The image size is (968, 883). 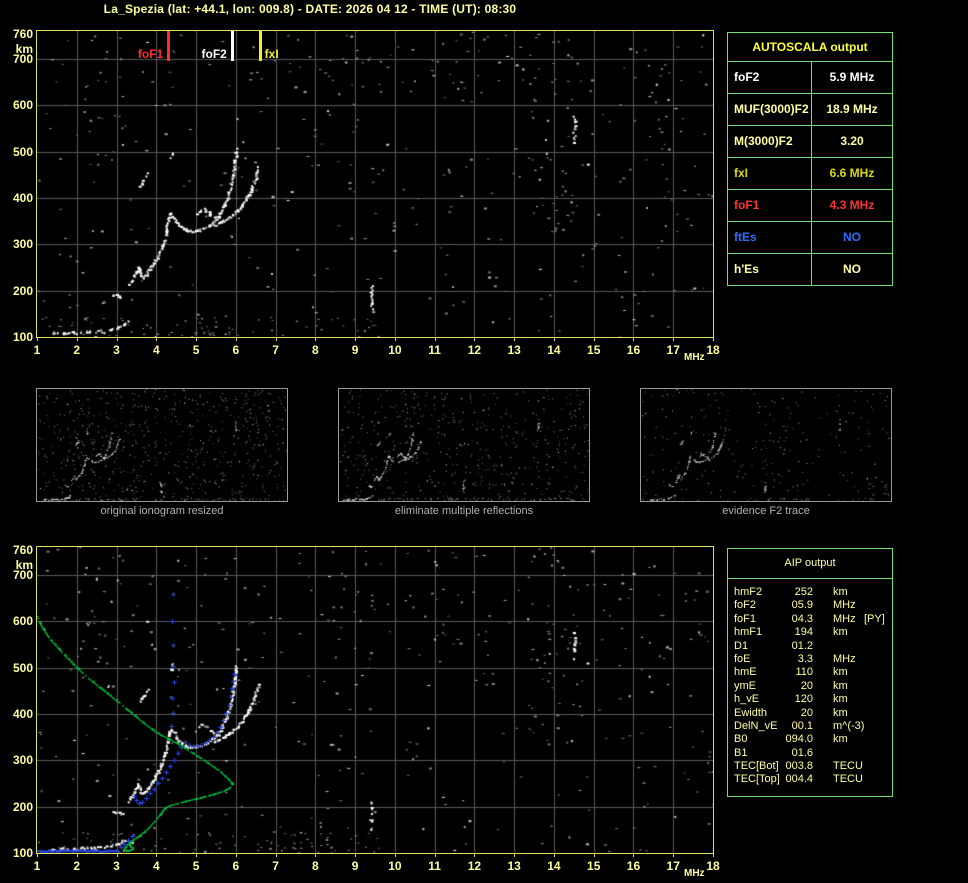 What do you see at coordinates (748, 632) in the screenshot?
I see `aip-row-label: hmF1` at bounding box center [748, 632].